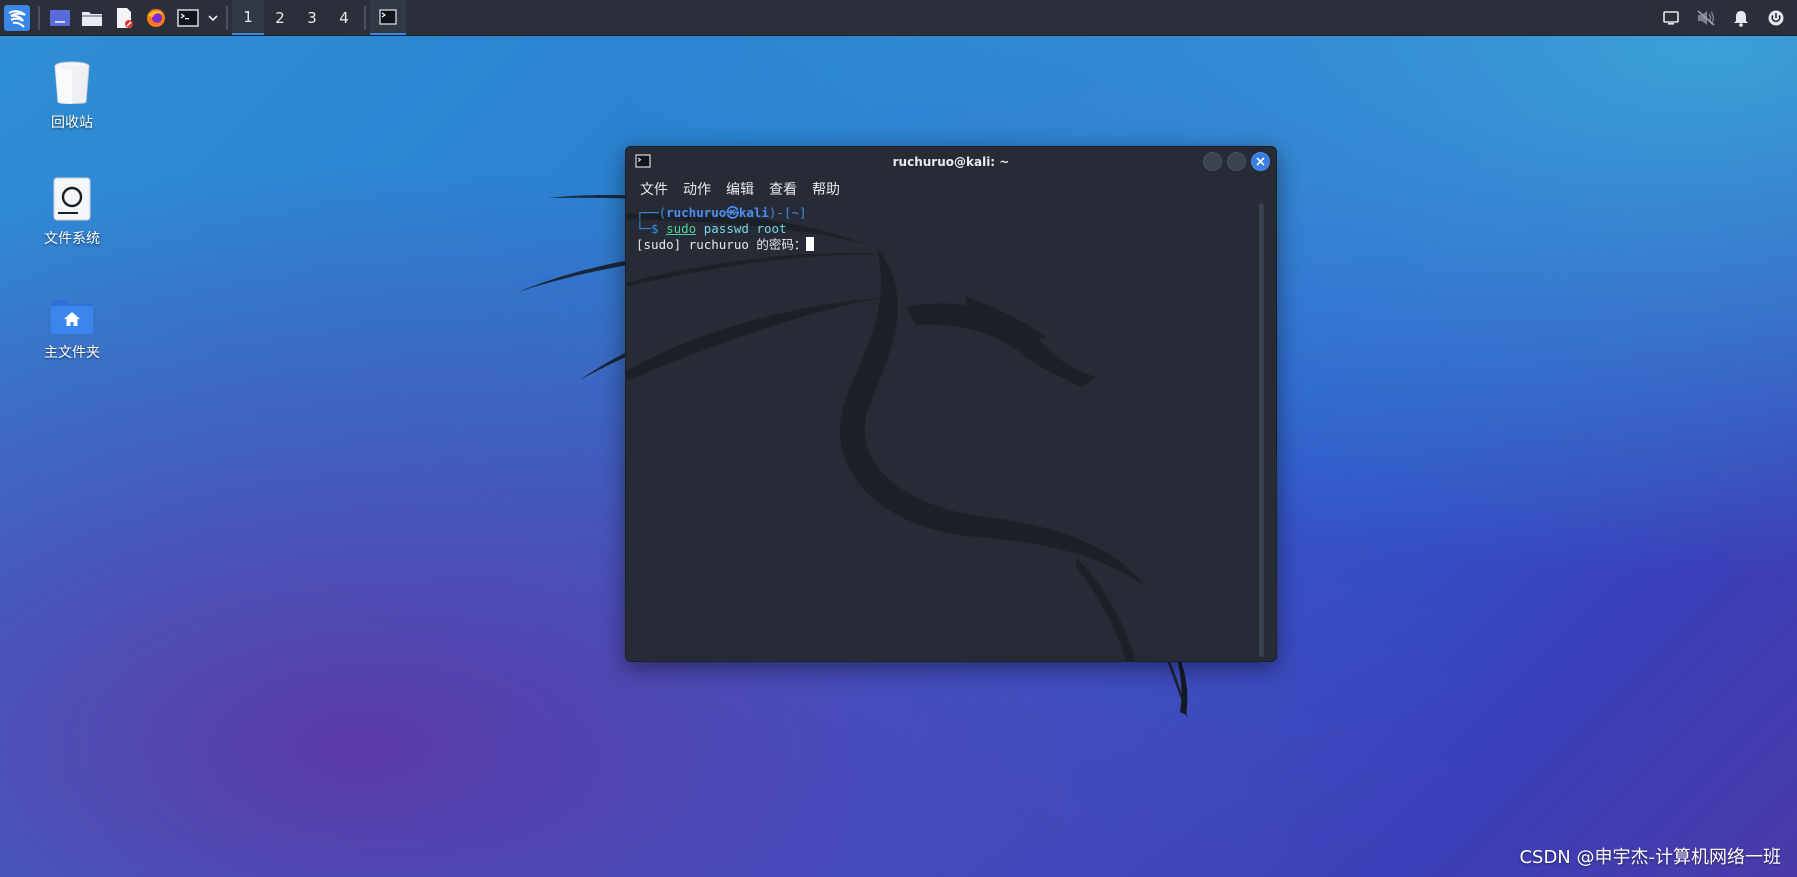 This screenshot has width=1797, height=877. I want to click on file-manager-button, so click(92, 17).